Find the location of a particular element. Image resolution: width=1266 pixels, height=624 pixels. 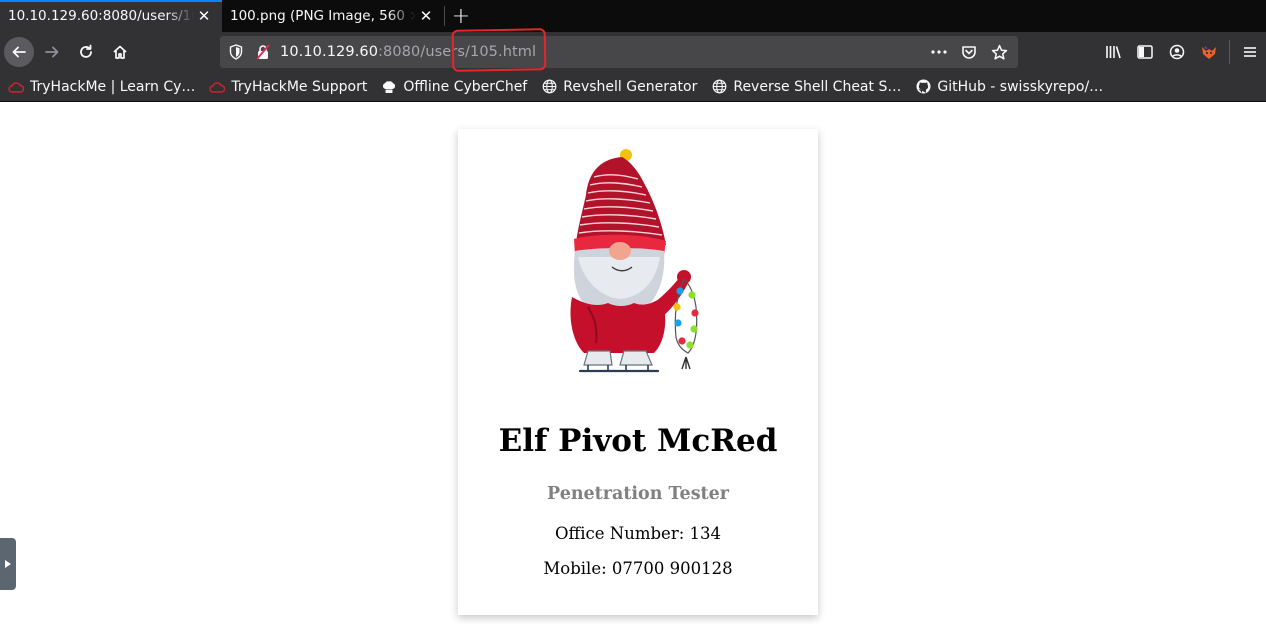

play-triangle-icon is located at coordinates (8, 564).